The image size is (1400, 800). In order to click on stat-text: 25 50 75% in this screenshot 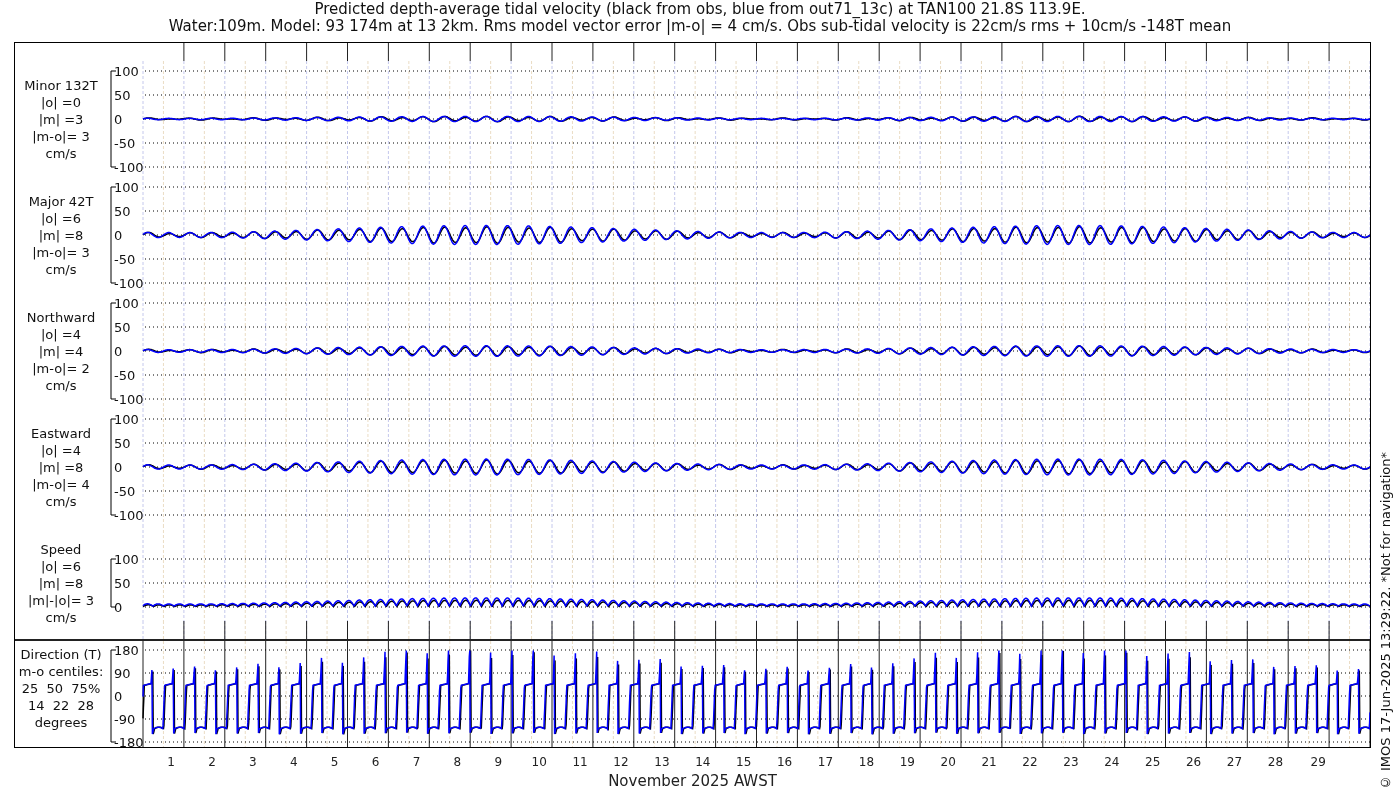, I will do `click(61, 688)`.